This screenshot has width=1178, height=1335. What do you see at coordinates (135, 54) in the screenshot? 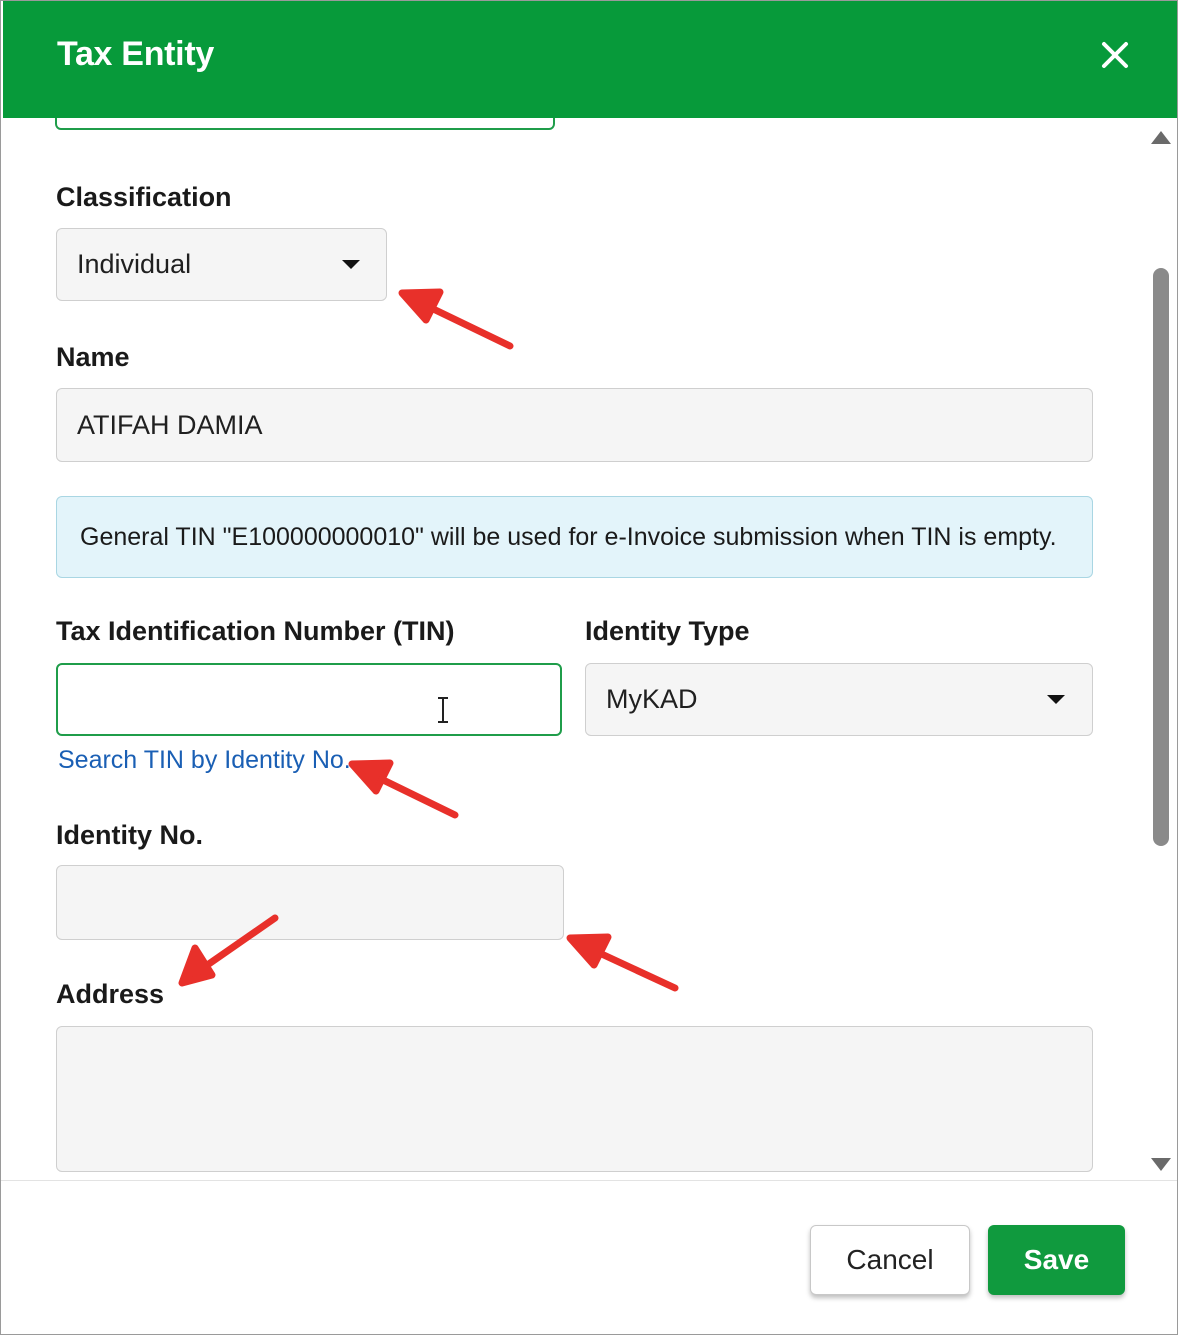
I see `dialog-title: Tax Entity` at bounding box center [135, 54].